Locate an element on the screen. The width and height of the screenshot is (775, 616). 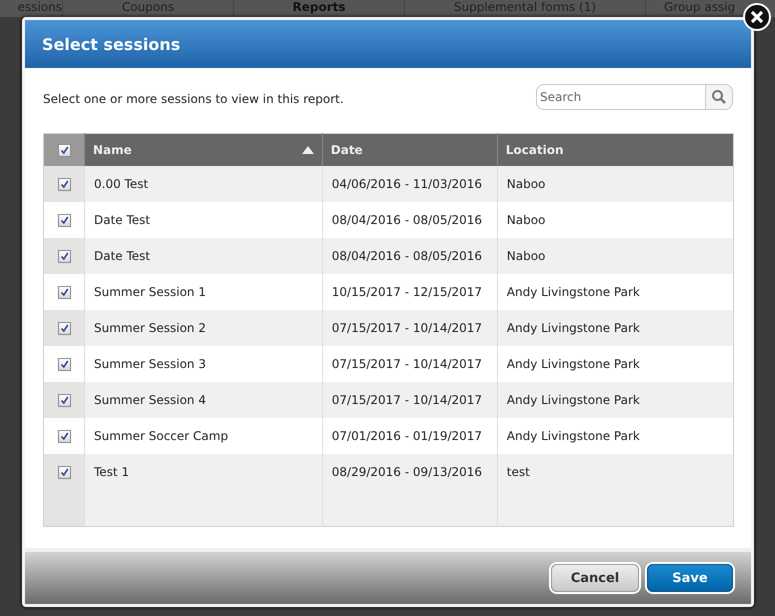
search-icon is located at coordinates (719, 97).